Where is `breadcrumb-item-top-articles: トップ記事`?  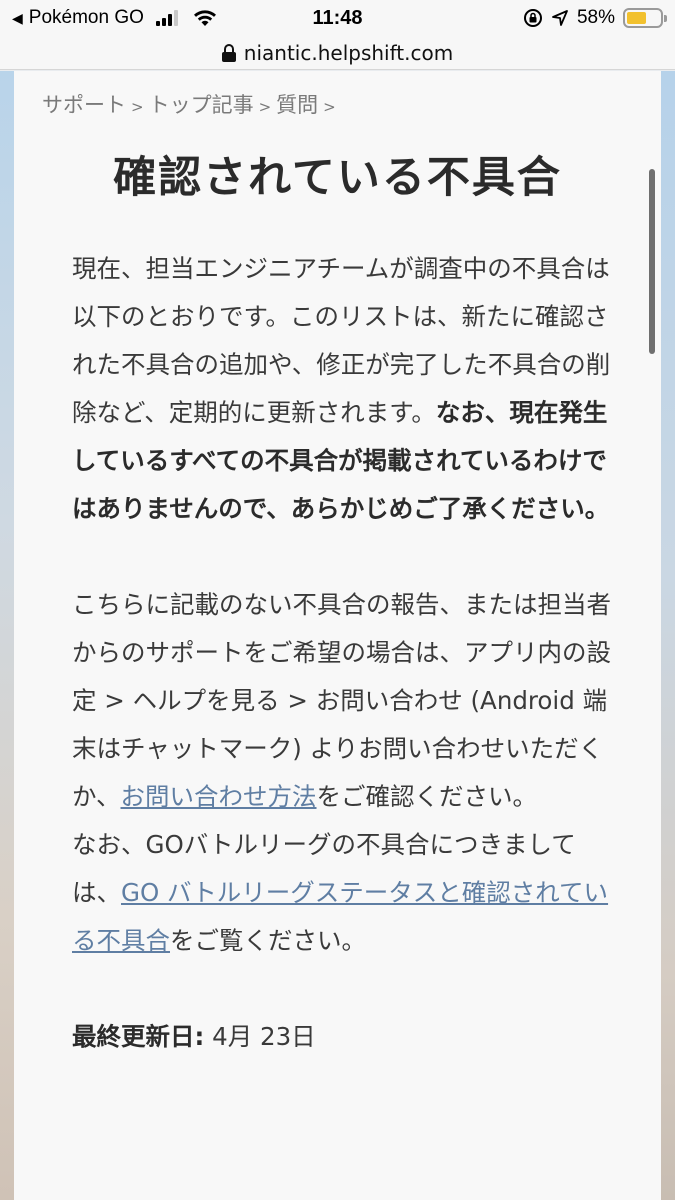
breadcrumb-item-top-articles: トップ記事 is located at coordinates (201, 104).